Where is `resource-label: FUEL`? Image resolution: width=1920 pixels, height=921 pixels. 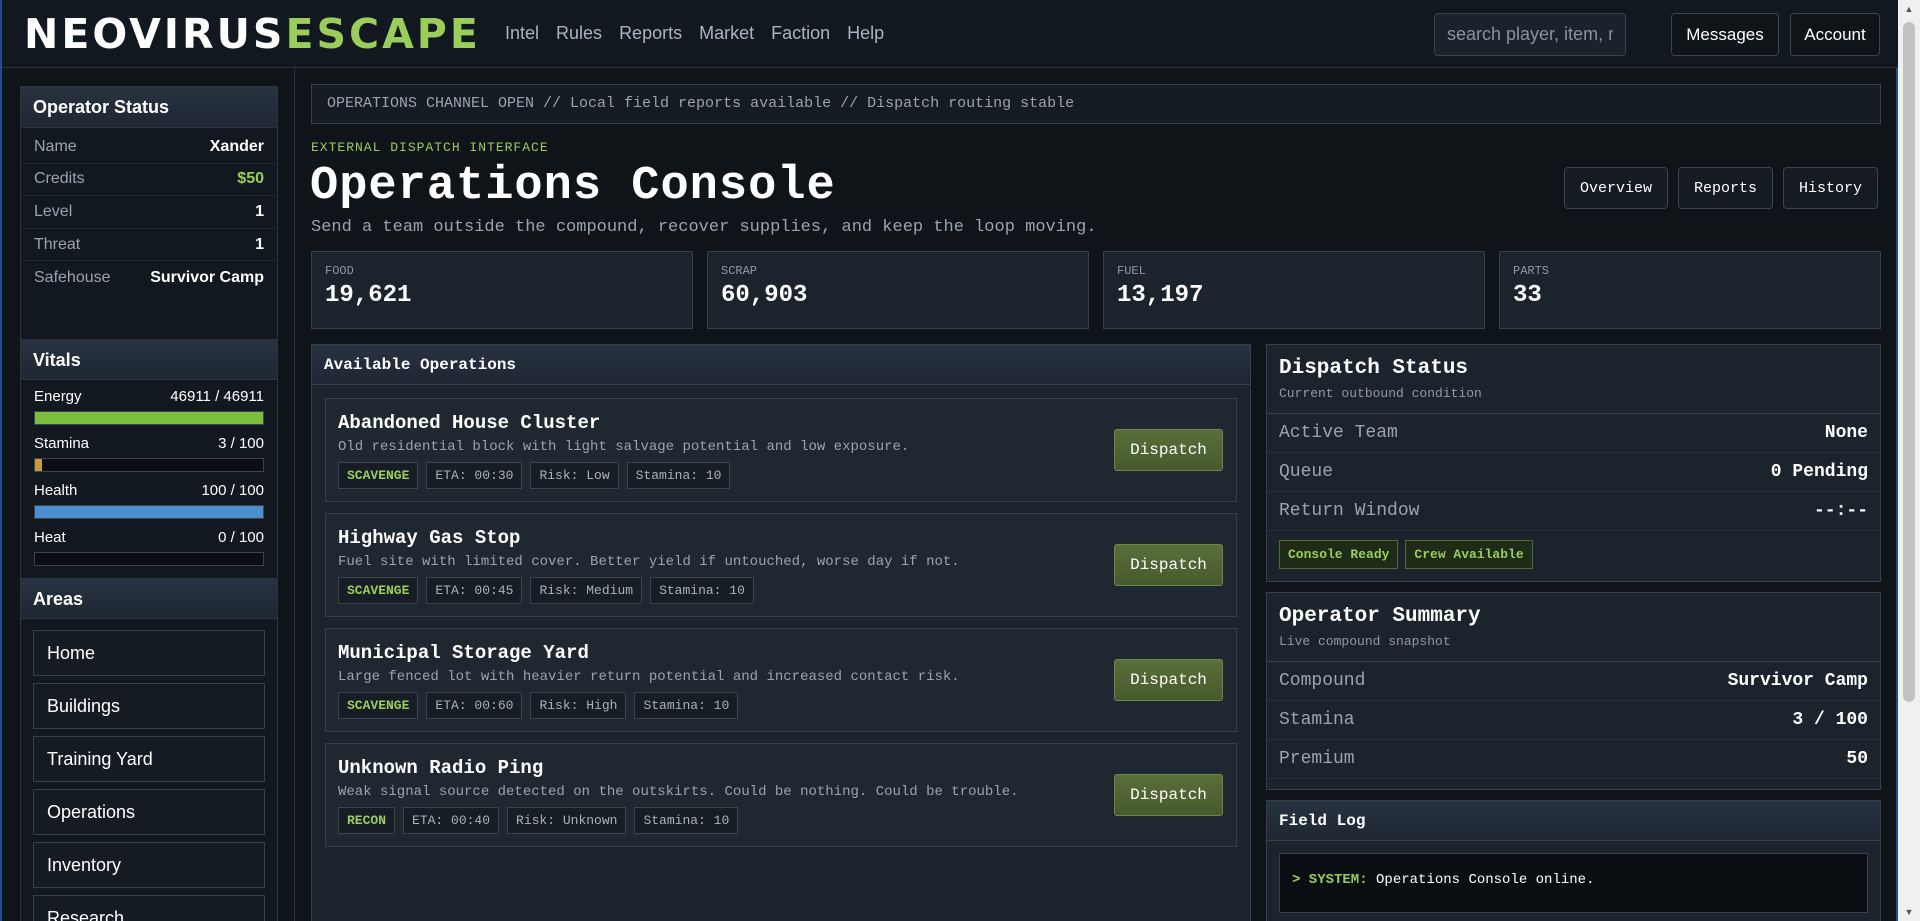
resource-label: FUEL is located at coordinates (1131, 271).